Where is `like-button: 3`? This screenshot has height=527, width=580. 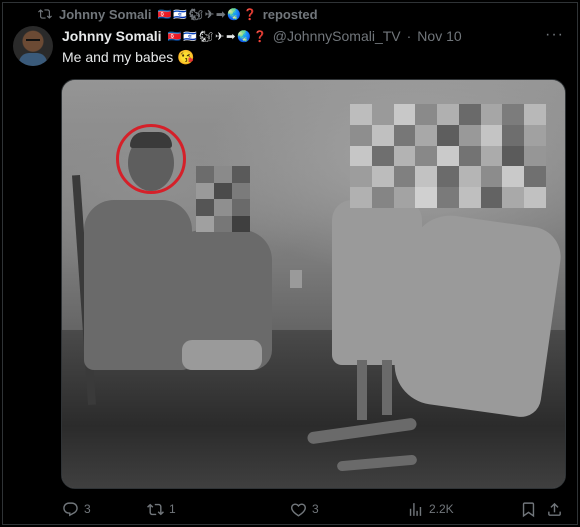 like-button: 3 is located at coordinates (304, 509).